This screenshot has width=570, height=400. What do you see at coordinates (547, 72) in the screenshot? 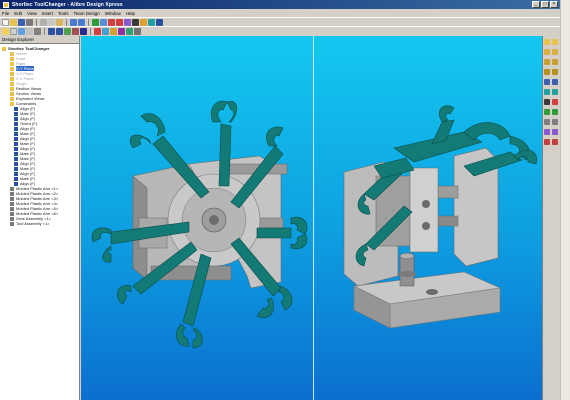
I see `palette-fillet-icon` at bounding box center [547, 72].